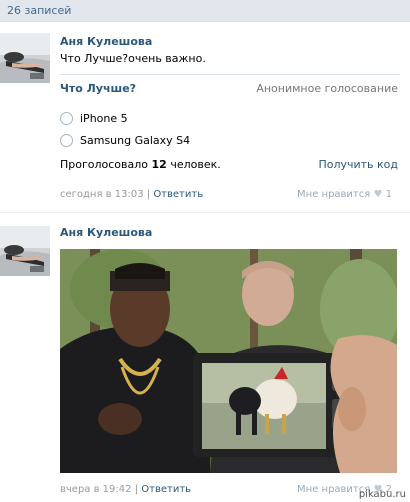 This screenshot has height=502, width=410. I want to click on like-count: 1, so click(388, 194).